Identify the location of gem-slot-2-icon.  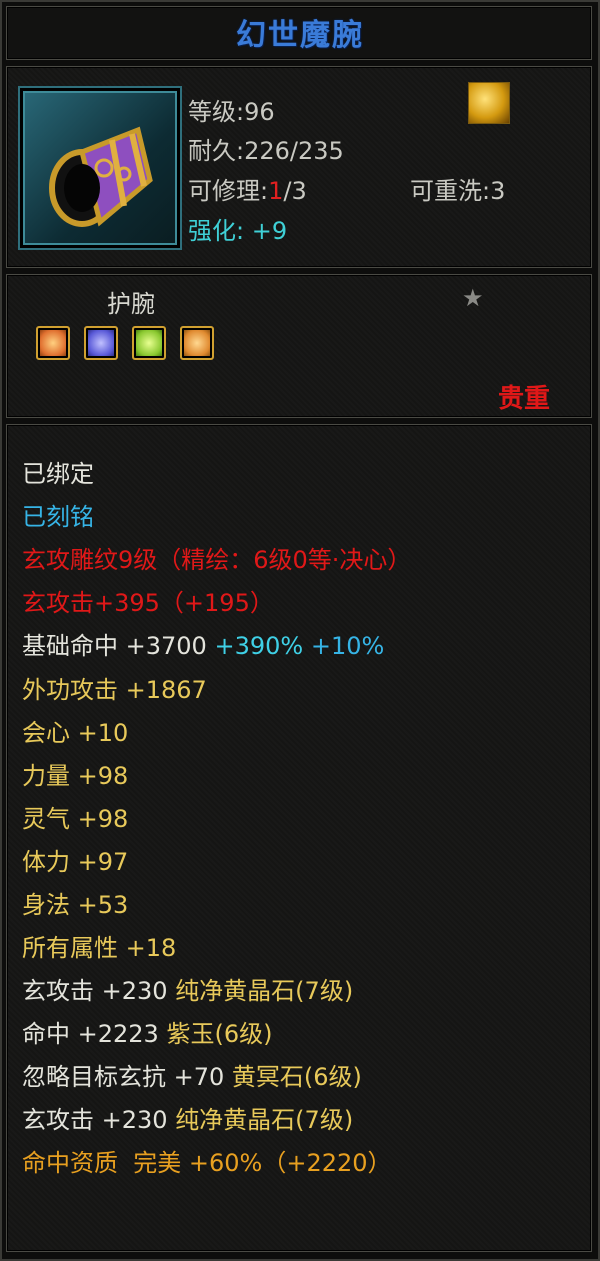
(101, 343).